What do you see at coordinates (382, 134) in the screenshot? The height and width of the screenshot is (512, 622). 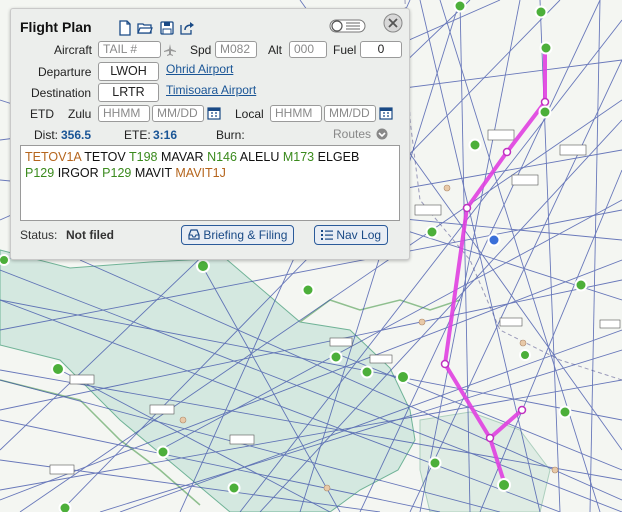 I see `chevron-down-circle-icon` at bounding box center [382, 134].